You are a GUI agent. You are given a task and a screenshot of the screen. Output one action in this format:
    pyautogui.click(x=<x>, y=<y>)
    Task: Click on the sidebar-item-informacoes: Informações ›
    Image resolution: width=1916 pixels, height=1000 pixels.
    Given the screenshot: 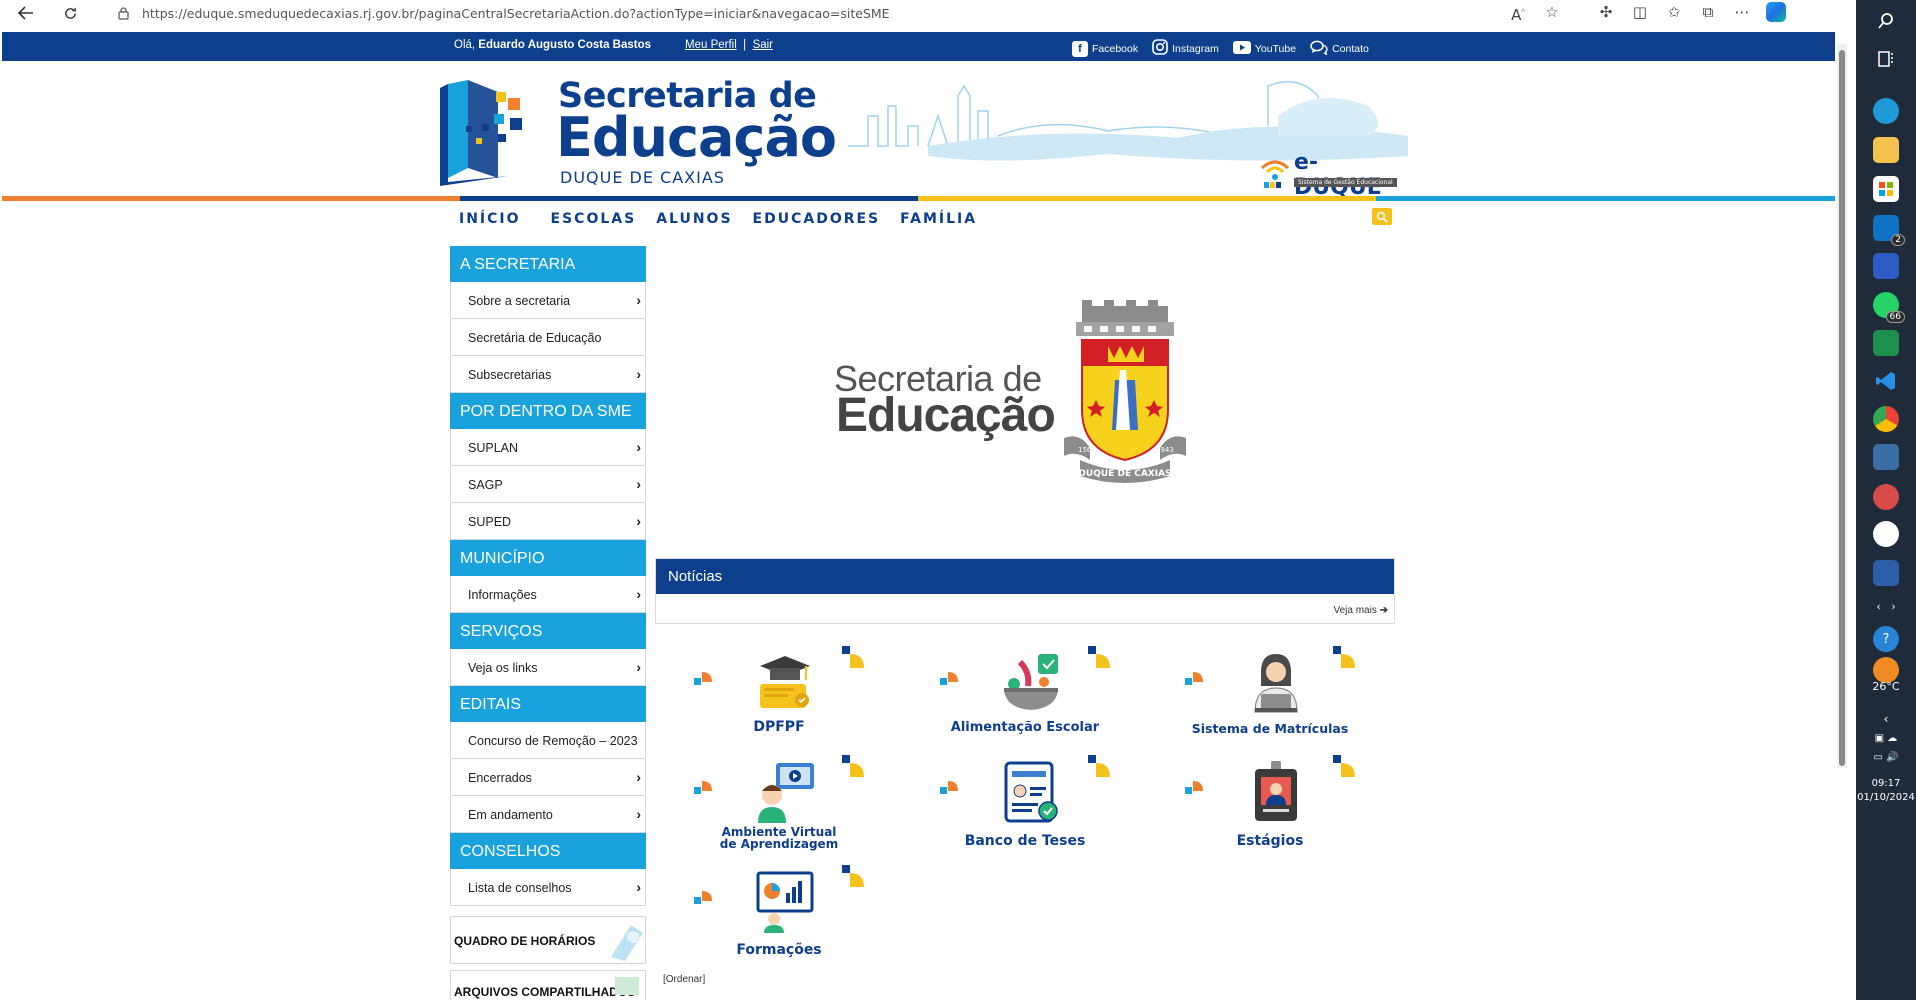 What is the action you would take?
    pyautogui.click(x=548, y=594)
    